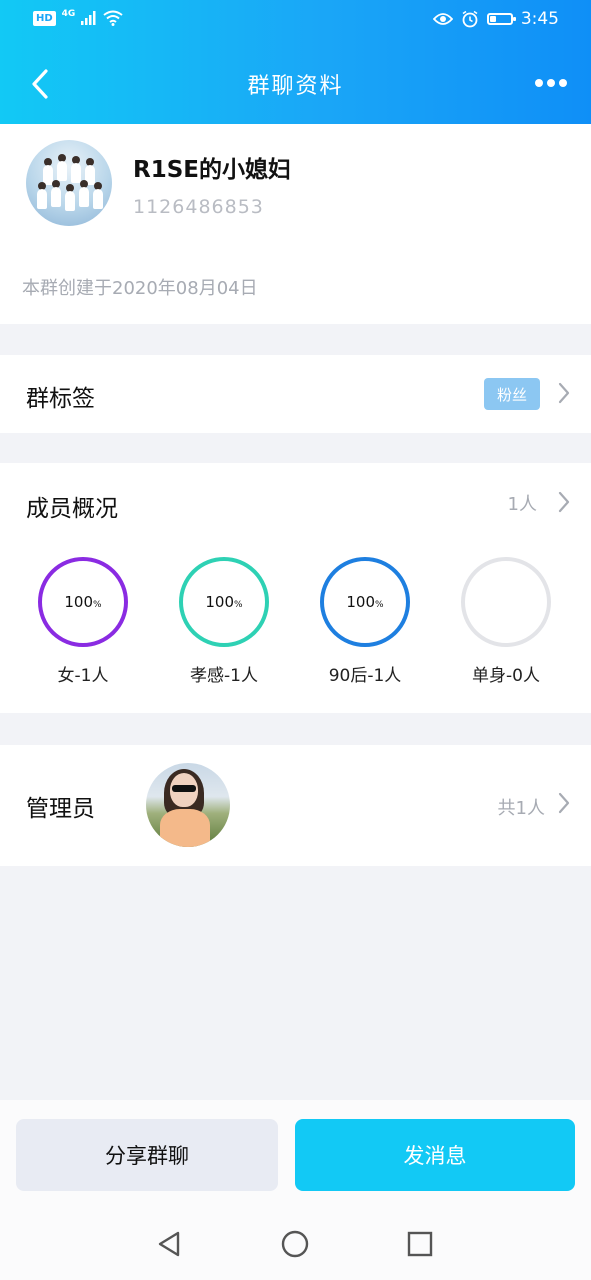 This screenshot has width=591, height=1280. Describe the element at coordinates (44, 18) in the screenshot. I see `hd-badge: HD` at that location.